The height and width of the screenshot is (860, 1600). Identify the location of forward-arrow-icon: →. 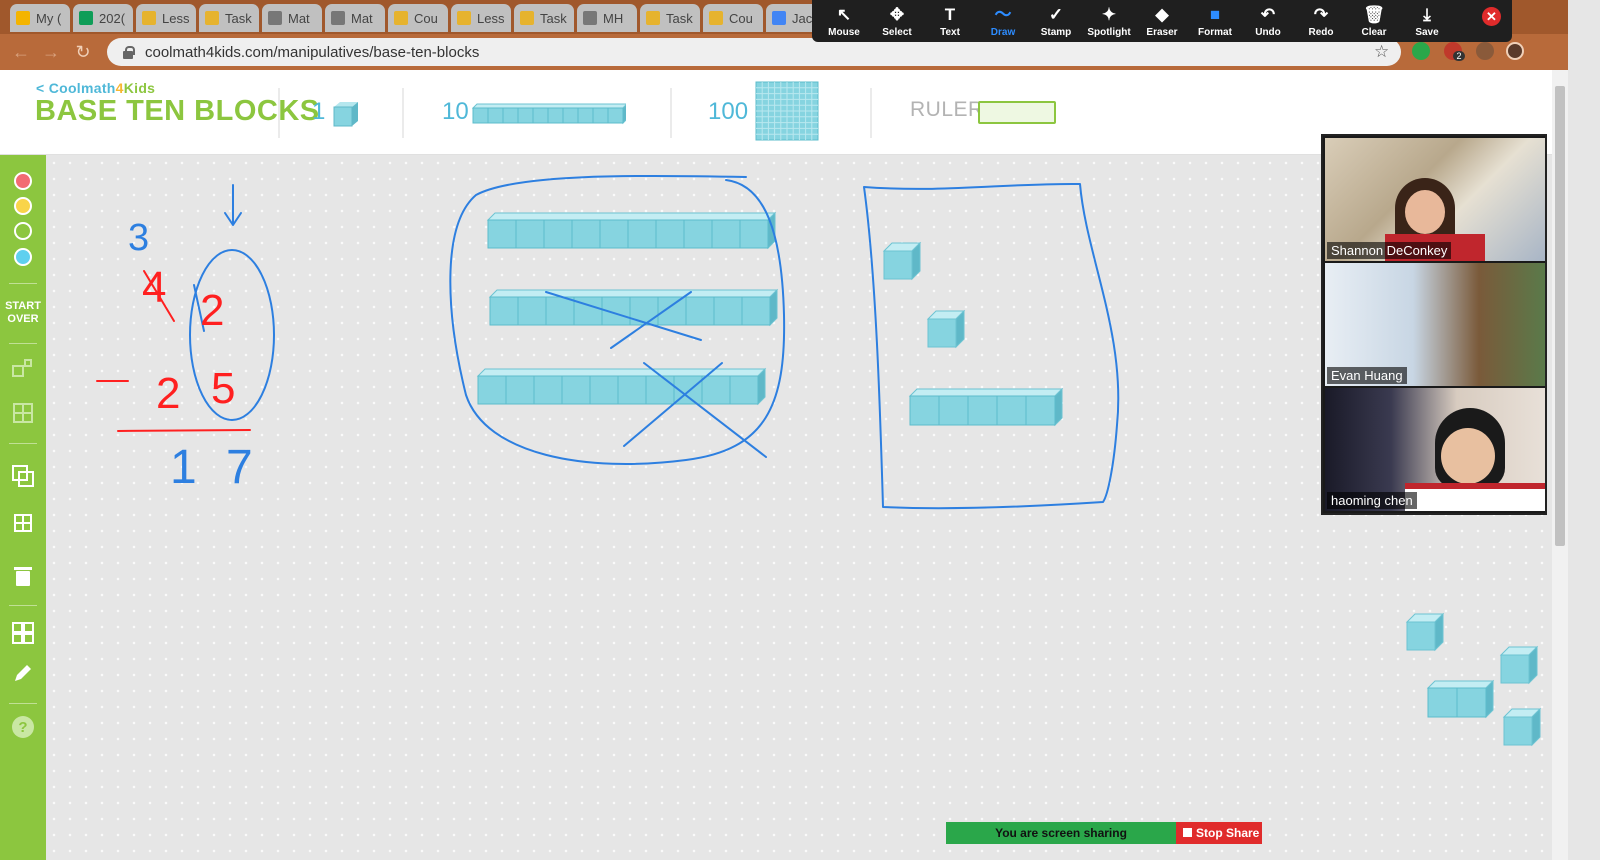
(51, 52).